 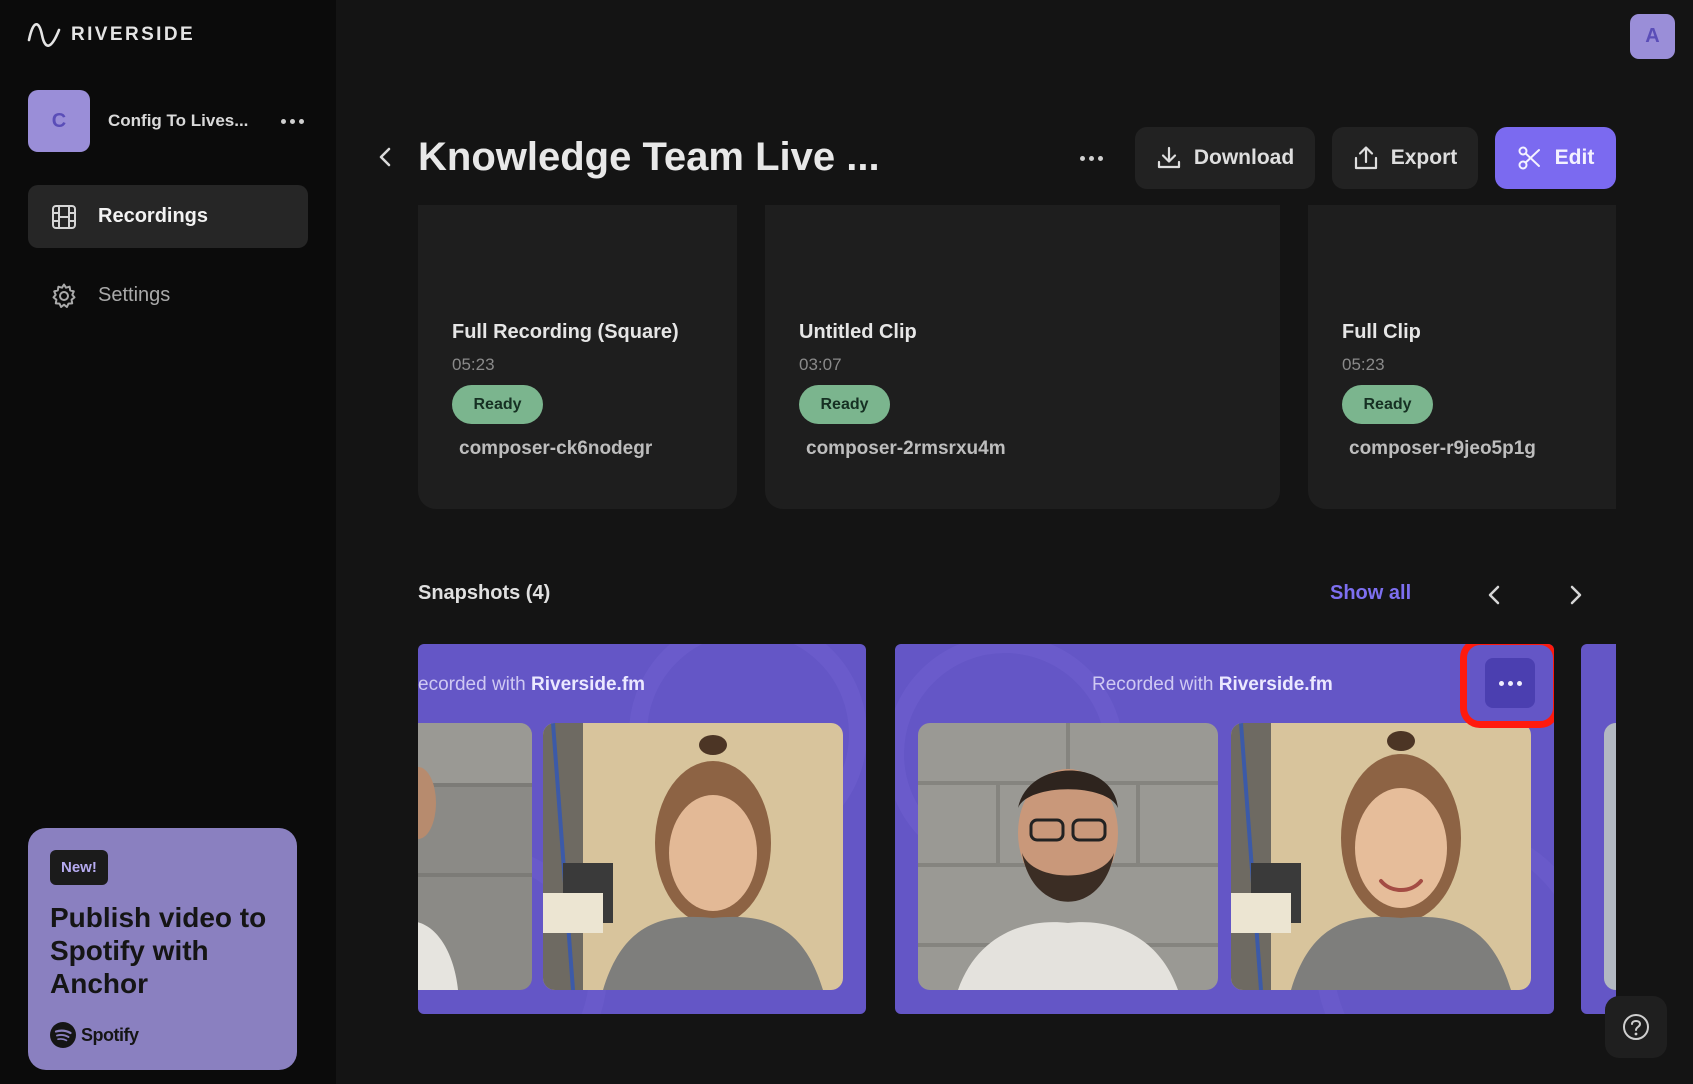 What do you see at coordinates (1652, 36) in the screenshot?
I see `user-avatar: A` at bounding box center [1652, 36].